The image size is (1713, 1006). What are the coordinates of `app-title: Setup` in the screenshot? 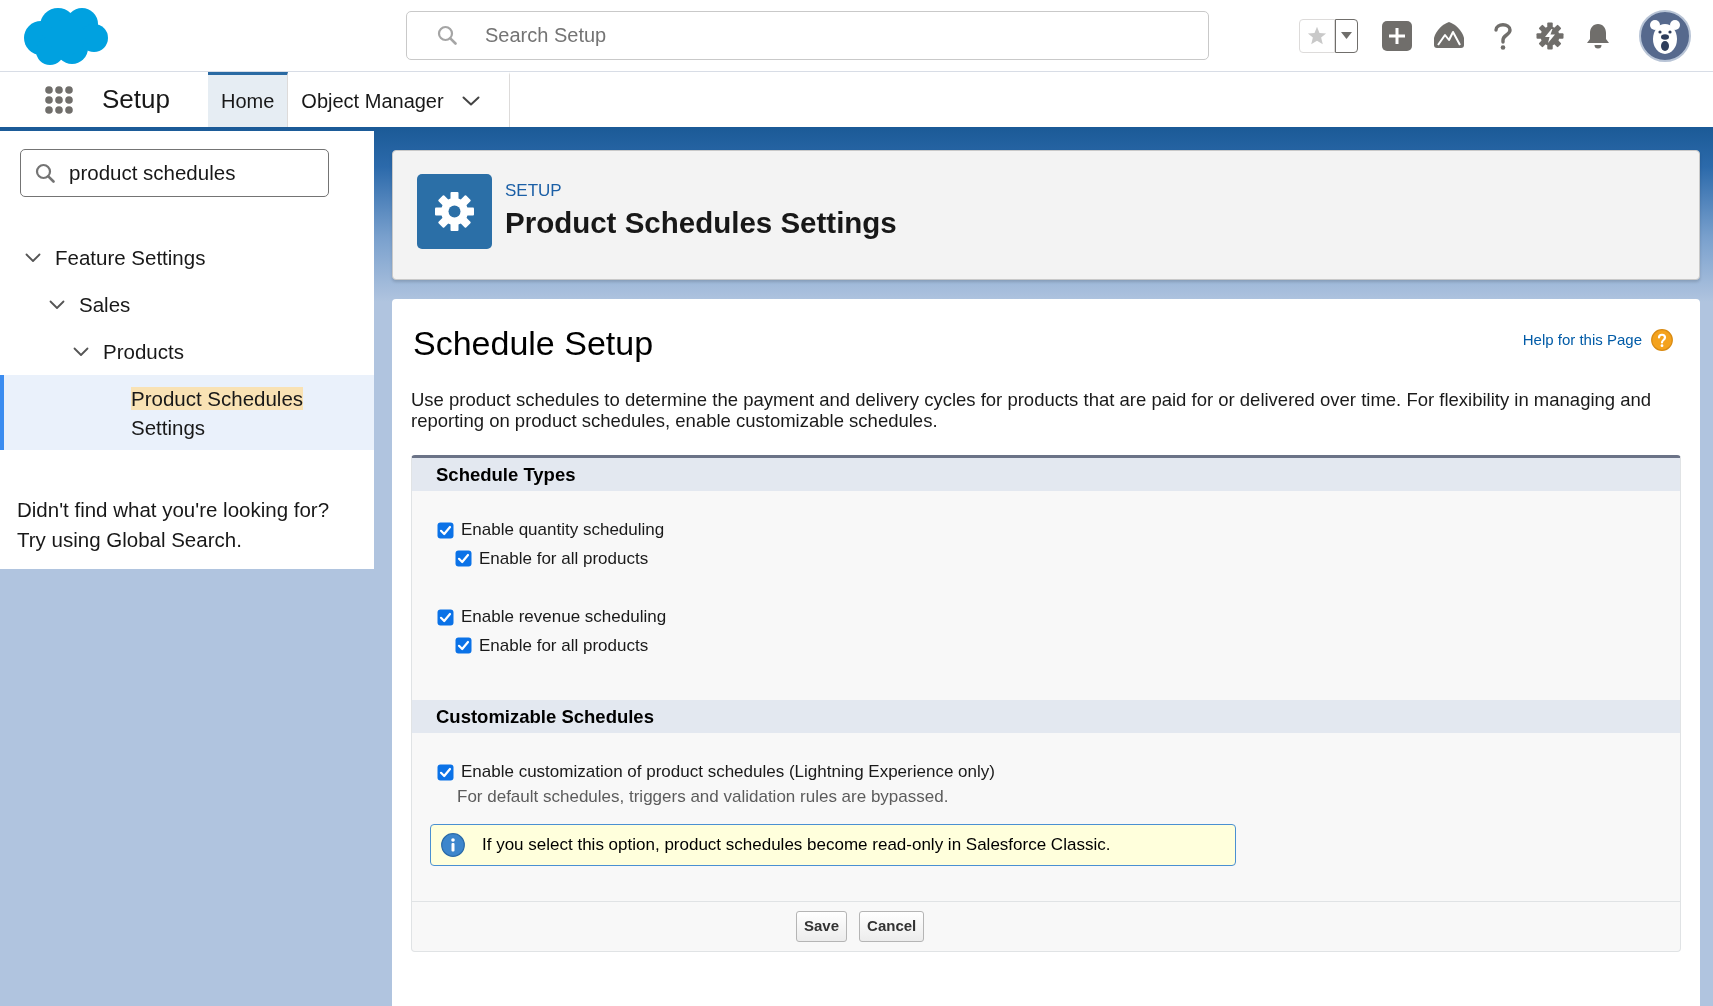 It's located at (136, 99).